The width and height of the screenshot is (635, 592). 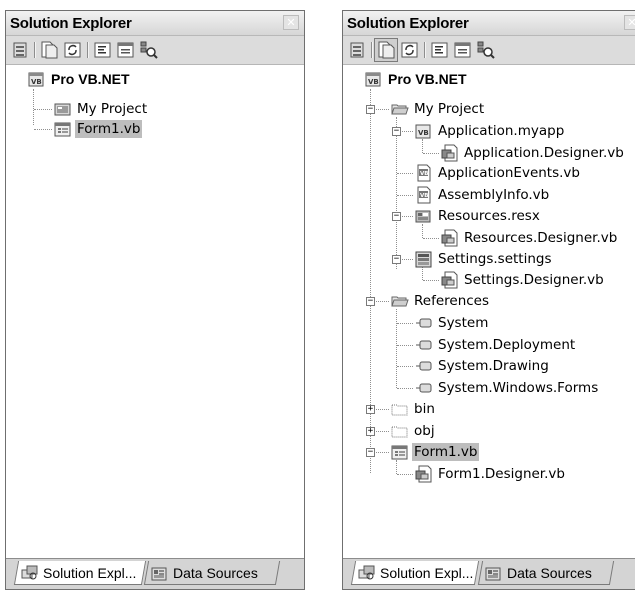 What do you see at coordinates (498, 173) in the screenshot?
I see `tree-item-application-events: ApplicationEvents.vb` at bounding box center [498, 173].